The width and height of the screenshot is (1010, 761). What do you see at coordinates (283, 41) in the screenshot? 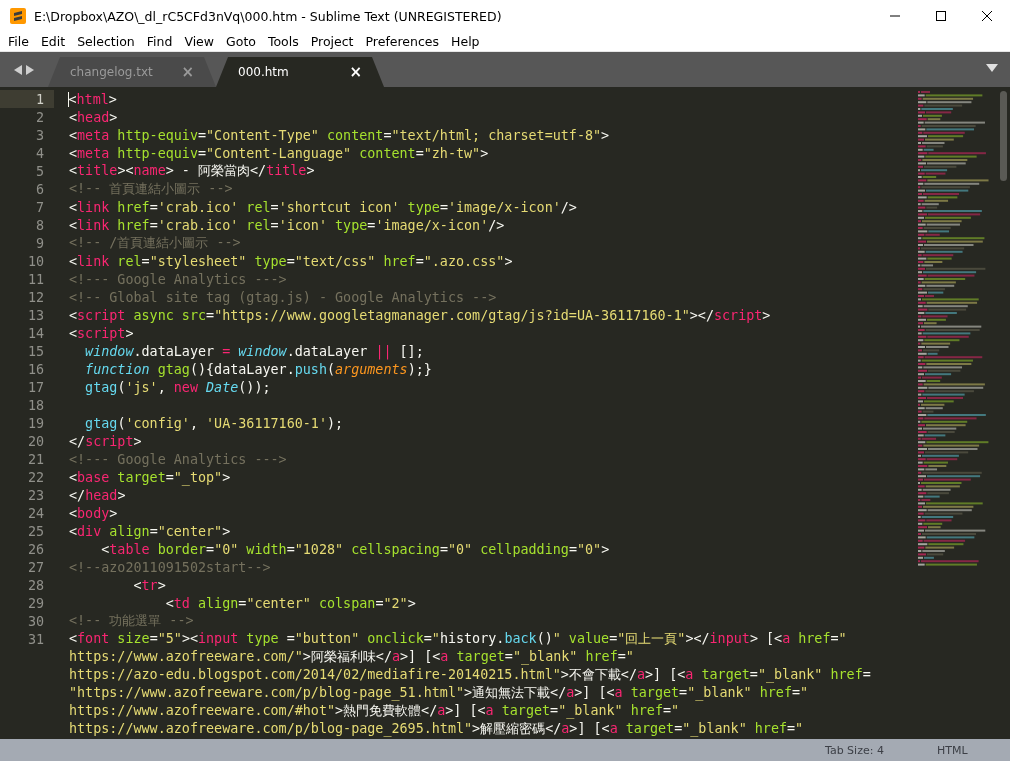
I see `menu-item: Tools` at bounding box center [283, 41].